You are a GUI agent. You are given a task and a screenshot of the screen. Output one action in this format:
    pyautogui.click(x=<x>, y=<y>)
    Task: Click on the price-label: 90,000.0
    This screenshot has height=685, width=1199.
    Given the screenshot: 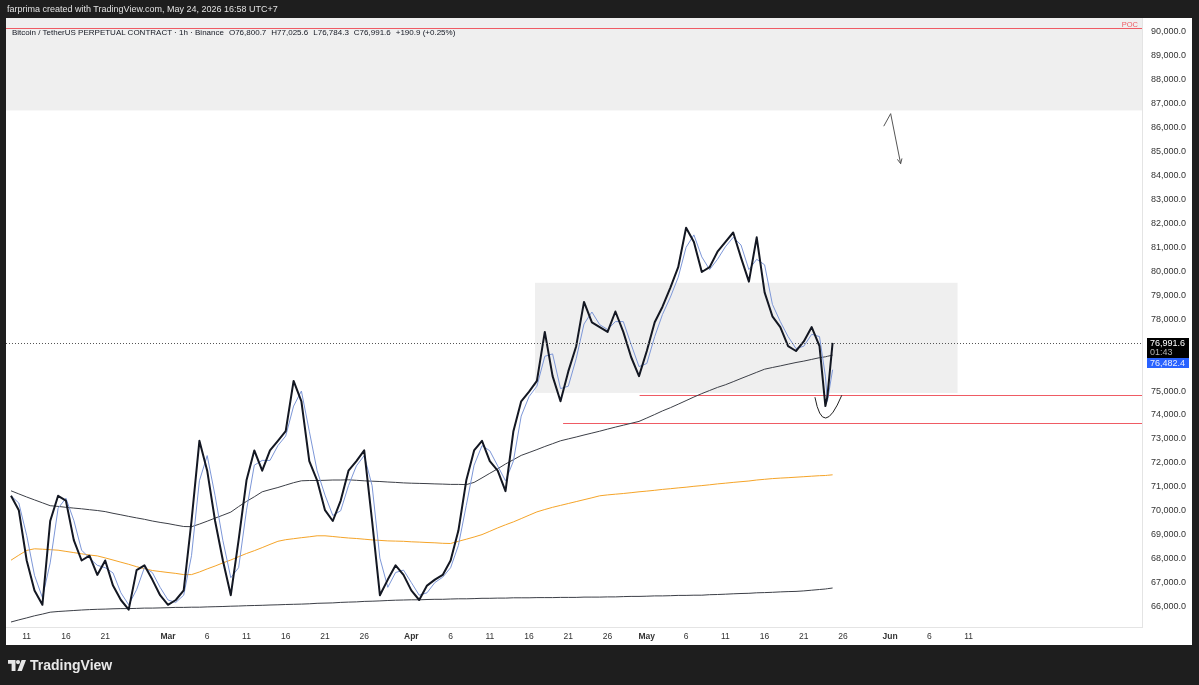 What is the action you would take?
    pyautogui.click(x=1168, y=31)
    